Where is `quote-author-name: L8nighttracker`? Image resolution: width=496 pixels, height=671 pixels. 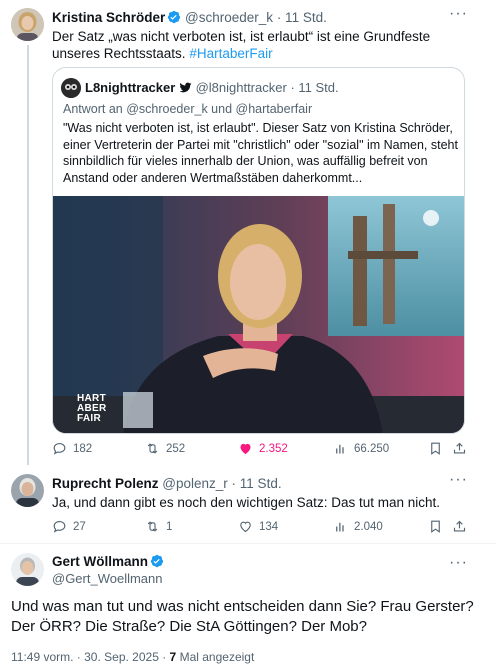
quote-author-name: L8nighttracker is located at coordinates (130, 87).